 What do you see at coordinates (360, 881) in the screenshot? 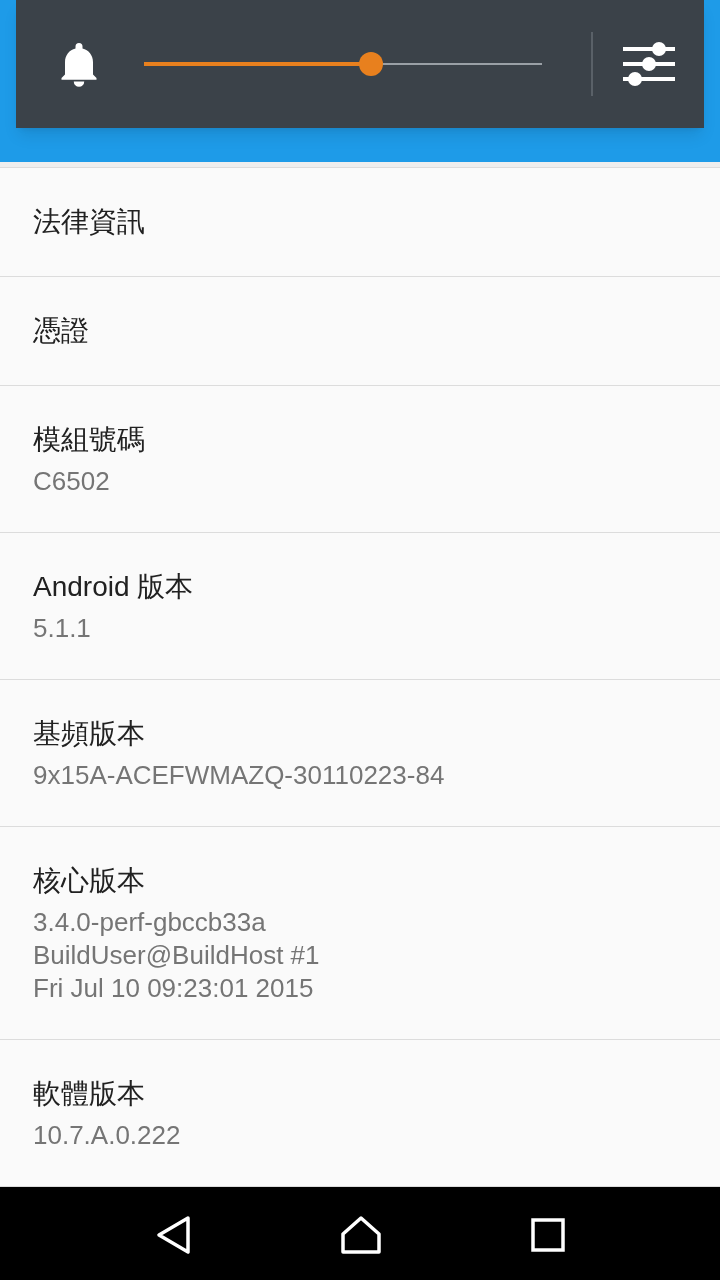
I see `setting-title: 核心版本` at bounding box center [360, 881].